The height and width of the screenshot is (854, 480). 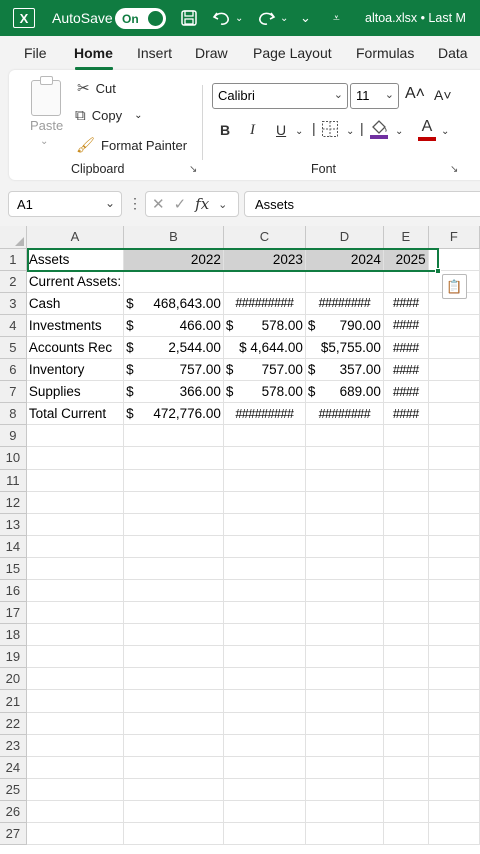 I want to click on fill-color-button, so click(x=379, y=130).